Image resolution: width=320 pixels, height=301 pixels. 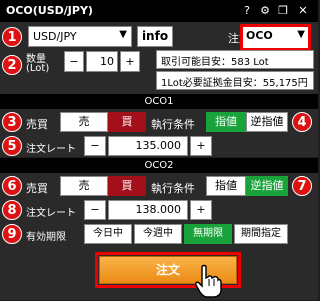 I want to click on oco1-rate-label: 注文レート, so click(x=51, y=149).